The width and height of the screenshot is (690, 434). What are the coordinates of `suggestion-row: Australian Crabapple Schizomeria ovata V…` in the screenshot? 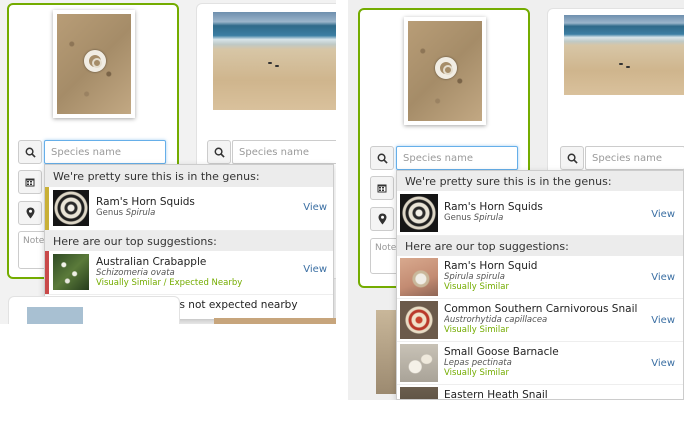 It's located at (189, 273).